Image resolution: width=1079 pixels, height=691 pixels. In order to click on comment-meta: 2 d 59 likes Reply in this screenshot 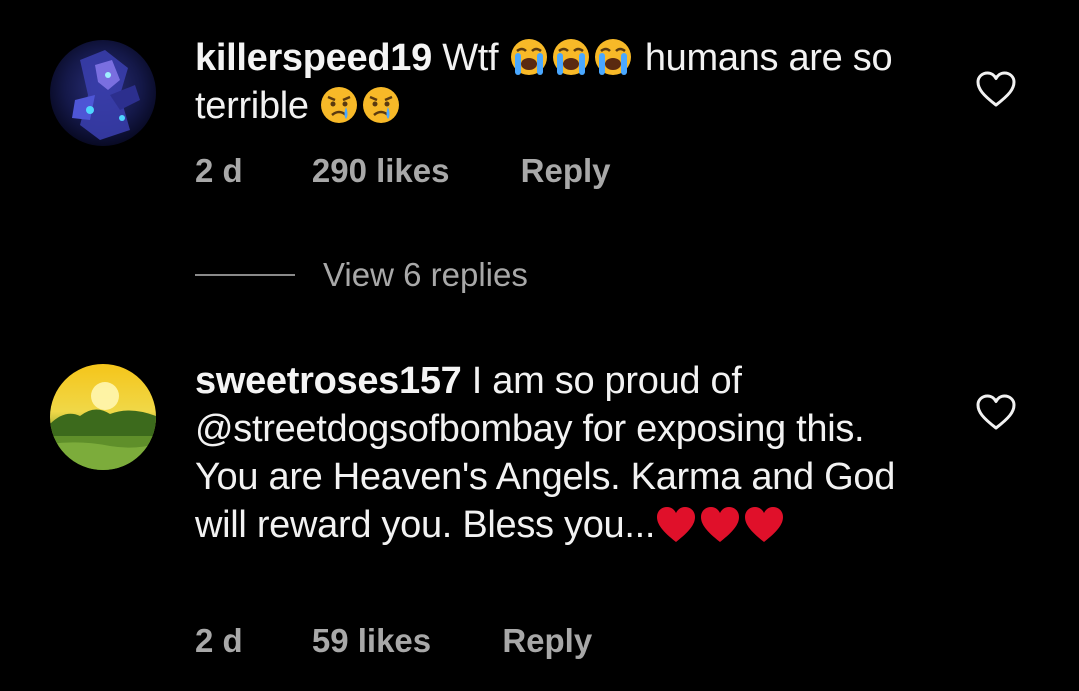, I will do `click(393, 641)`.